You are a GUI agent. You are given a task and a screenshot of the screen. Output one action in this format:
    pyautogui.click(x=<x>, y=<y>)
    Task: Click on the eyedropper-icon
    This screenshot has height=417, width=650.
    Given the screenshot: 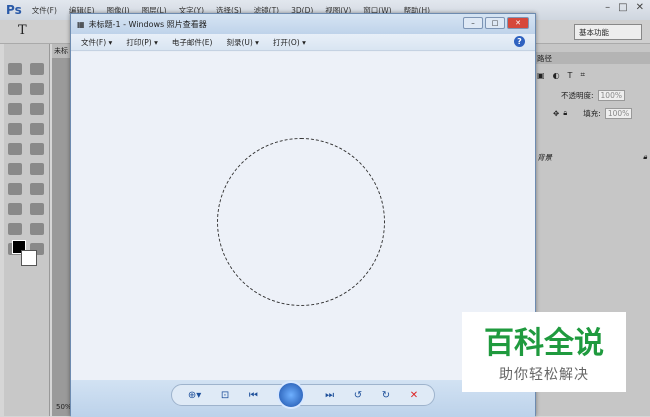 What is the action you would take?
    pyautogui.click(x=37, y=109)
    